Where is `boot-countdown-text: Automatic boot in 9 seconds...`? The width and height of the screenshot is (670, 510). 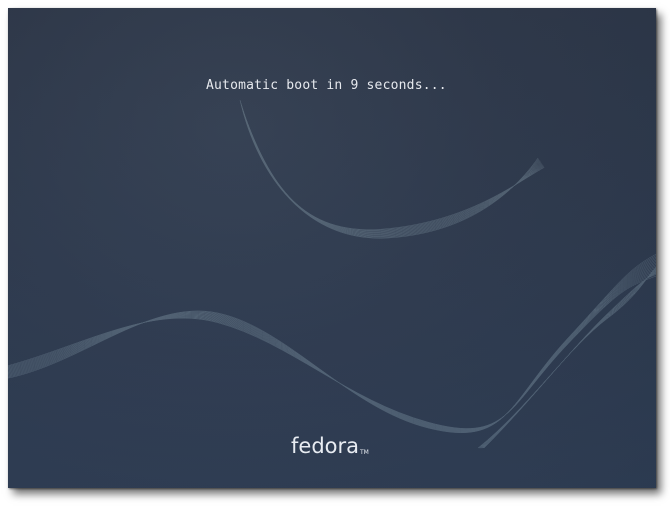 boot-countdown-text: Automatic boot in 9 seconds... is located at coordinates (326, 85).